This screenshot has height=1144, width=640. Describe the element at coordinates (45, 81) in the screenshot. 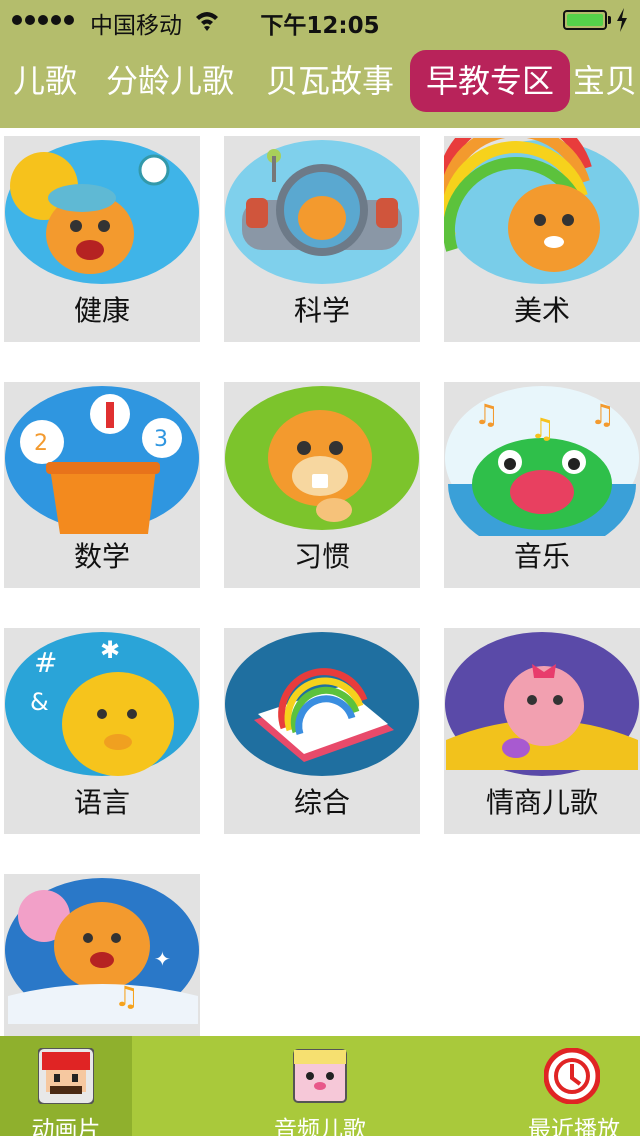

I see `tab-erge: 儿歌` at that location.